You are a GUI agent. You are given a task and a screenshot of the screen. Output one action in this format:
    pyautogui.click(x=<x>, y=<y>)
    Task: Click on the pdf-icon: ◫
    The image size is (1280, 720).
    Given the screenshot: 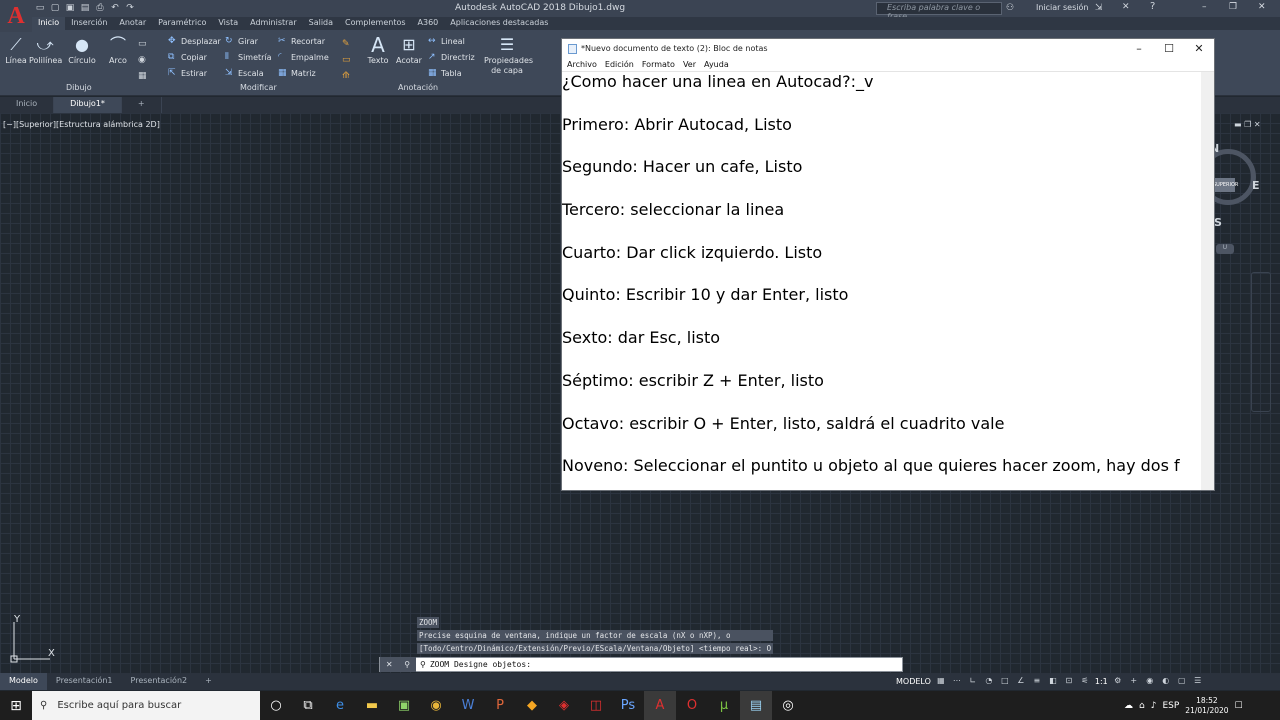 What is the action you would take?
    pyautogui.click(x=596, y=705)
    